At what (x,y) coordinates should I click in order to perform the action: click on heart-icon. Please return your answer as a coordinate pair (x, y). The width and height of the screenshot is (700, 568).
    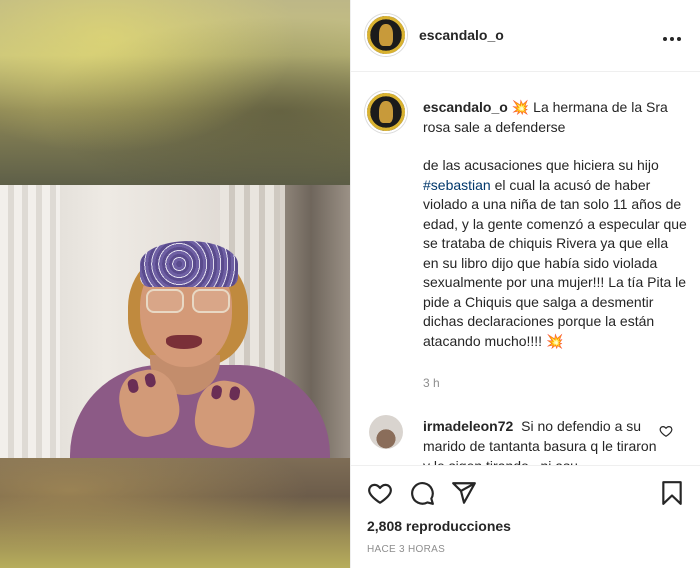
    Looking at the image, I should click on (380, 493).